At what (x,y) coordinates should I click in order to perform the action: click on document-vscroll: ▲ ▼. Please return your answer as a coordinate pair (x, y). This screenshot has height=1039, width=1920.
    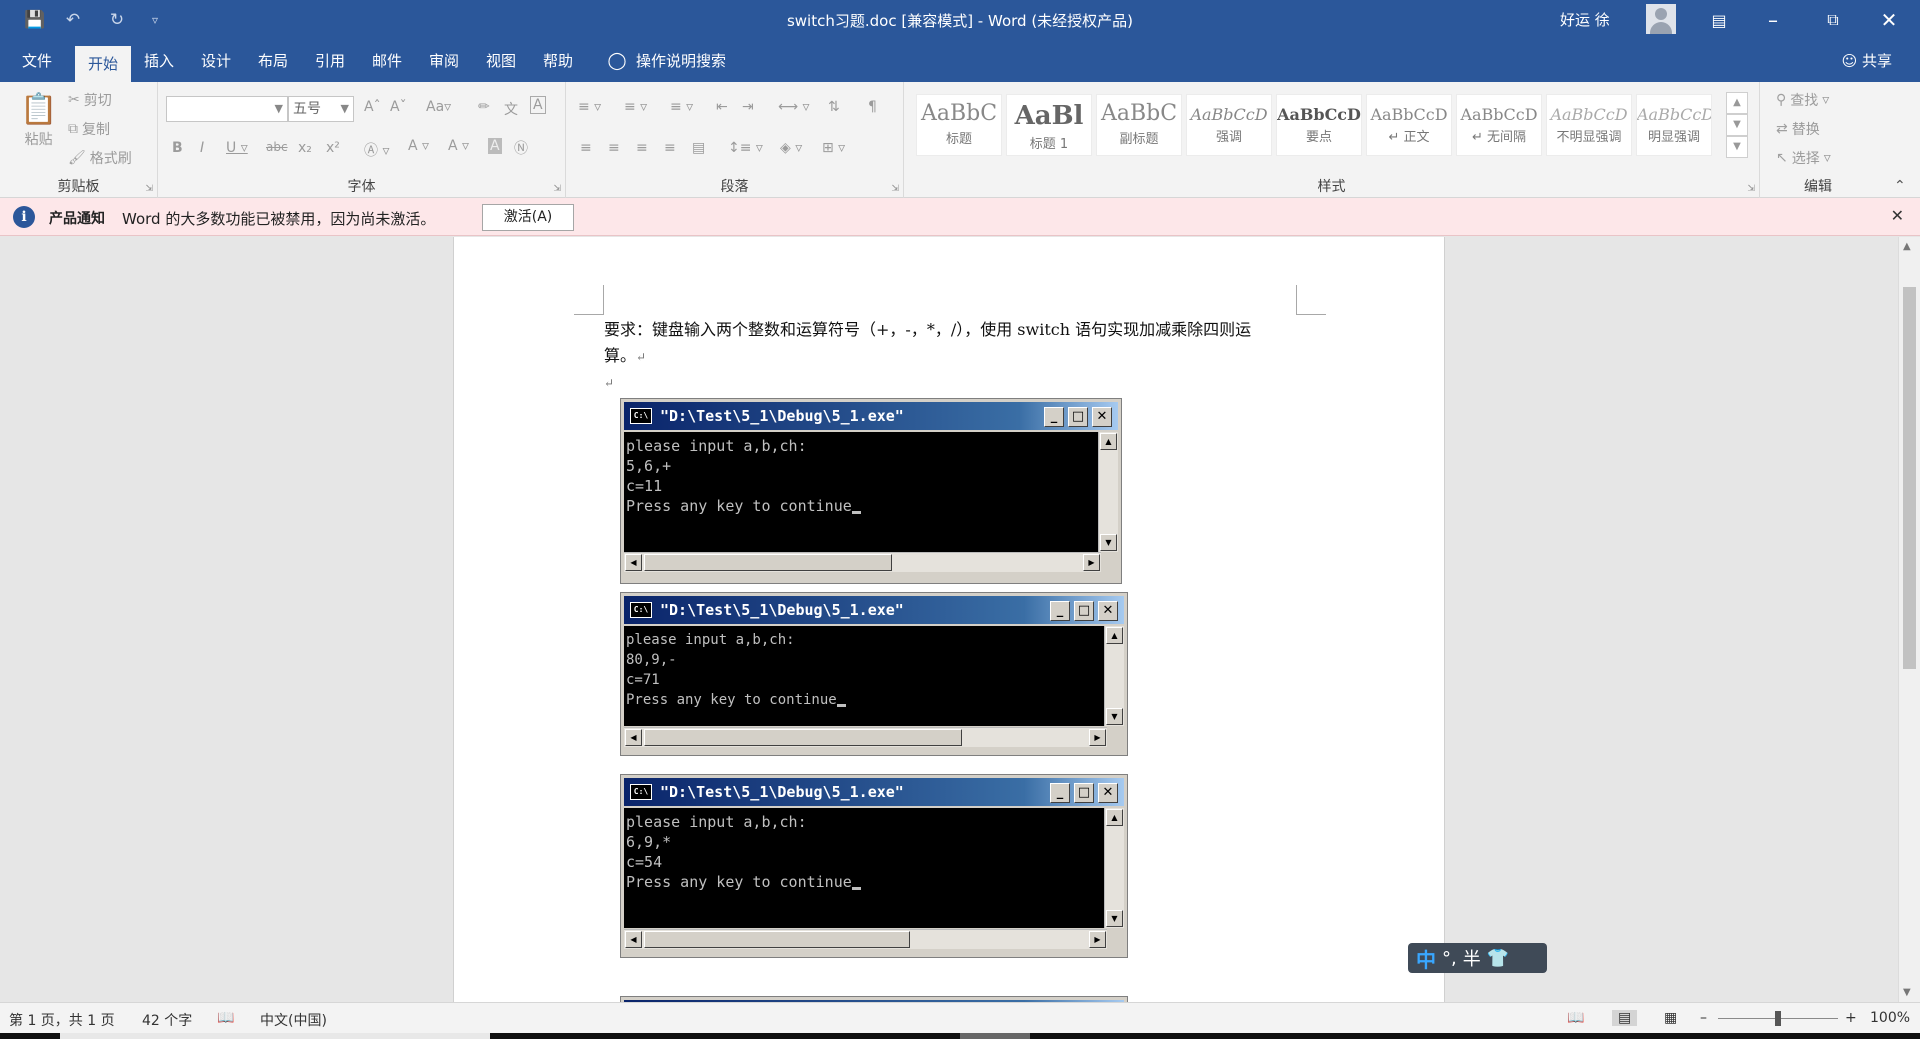
    Looking at the image, I should click on (1909, 619).